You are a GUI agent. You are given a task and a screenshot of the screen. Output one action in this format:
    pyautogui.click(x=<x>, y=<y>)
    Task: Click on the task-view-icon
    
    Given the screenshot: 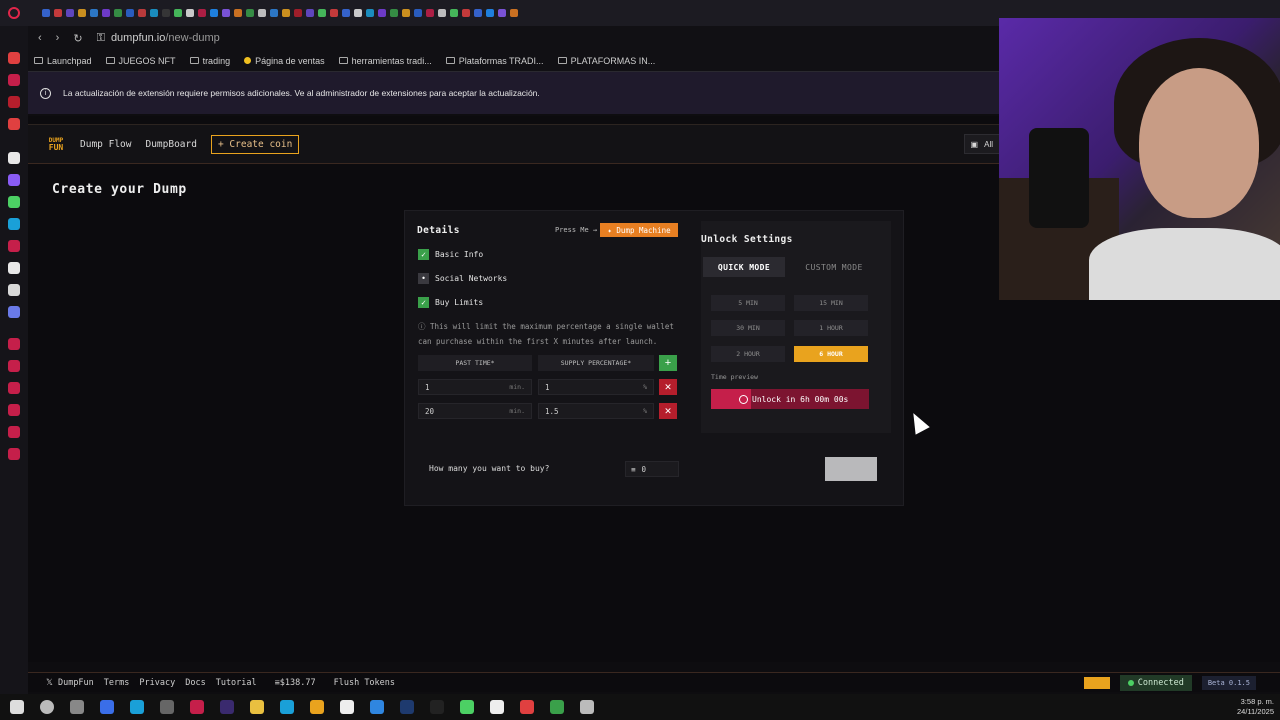 What is the action you would take?
    pyautogui.click(x=77, y=707)
    